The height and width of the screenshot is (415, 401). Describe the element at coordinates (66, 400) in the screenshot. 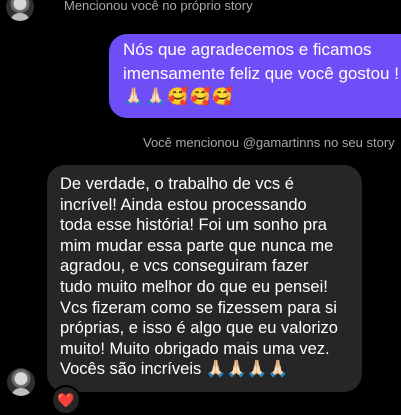

I see `heart-reaction-icon: ❤️` at that location.